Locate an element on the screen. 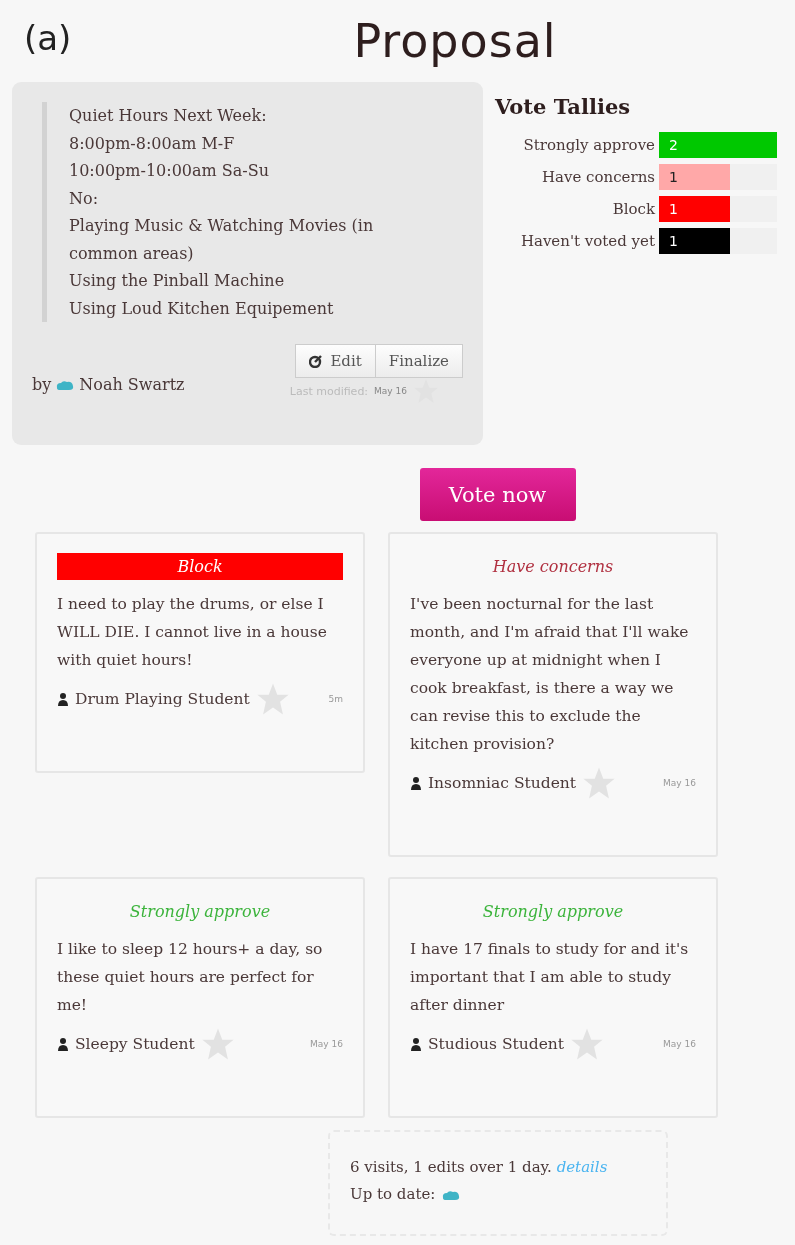 This screenshot has height=1245, width=795. author-name: Sleepy Student is located at coordinates (135, 1044).